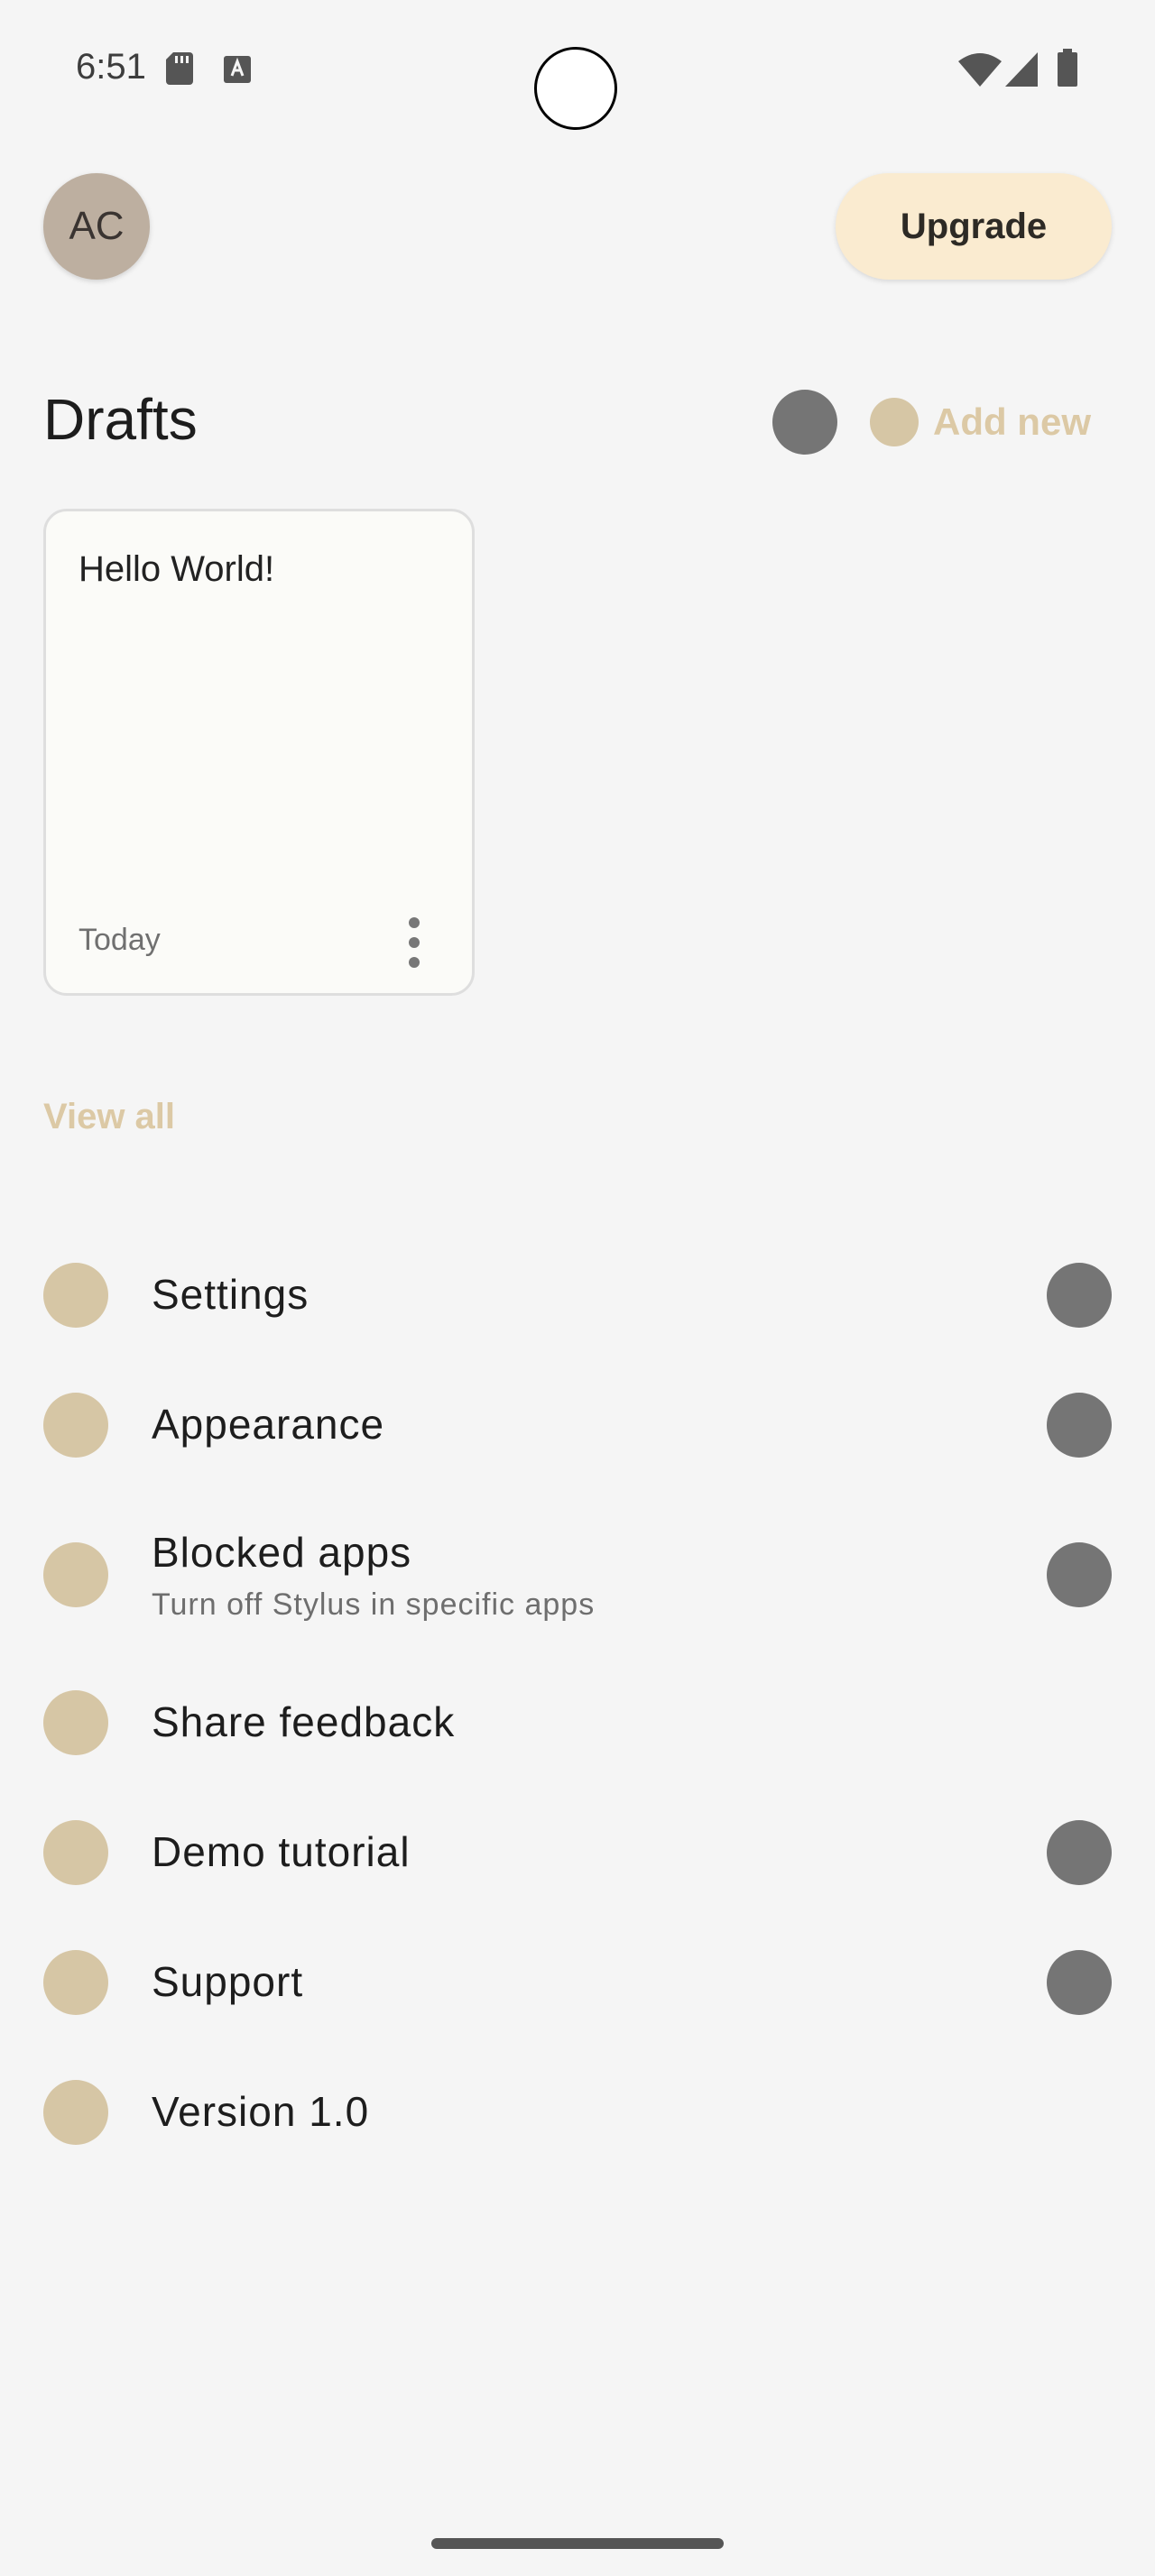 This screenshot has width=1155, height=2576. Describe the element at coordinates (577, 2543) in the screenshot. I see `home-indicator` at that location.